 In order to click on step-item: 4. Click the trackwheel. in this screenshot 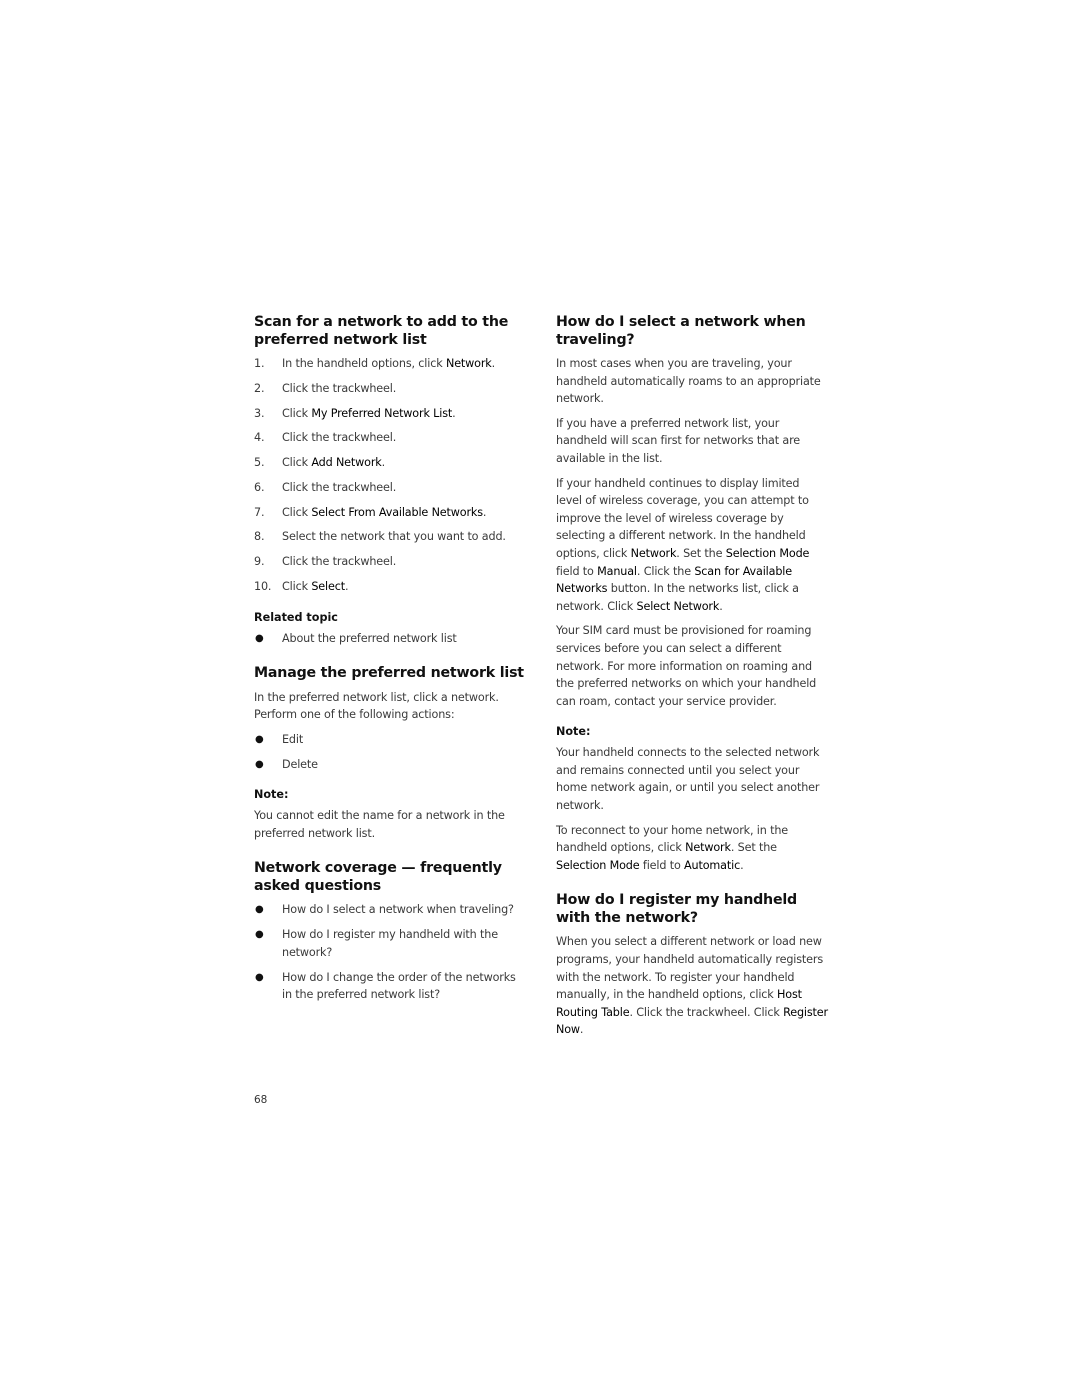, I will do `click(390, 438)`.